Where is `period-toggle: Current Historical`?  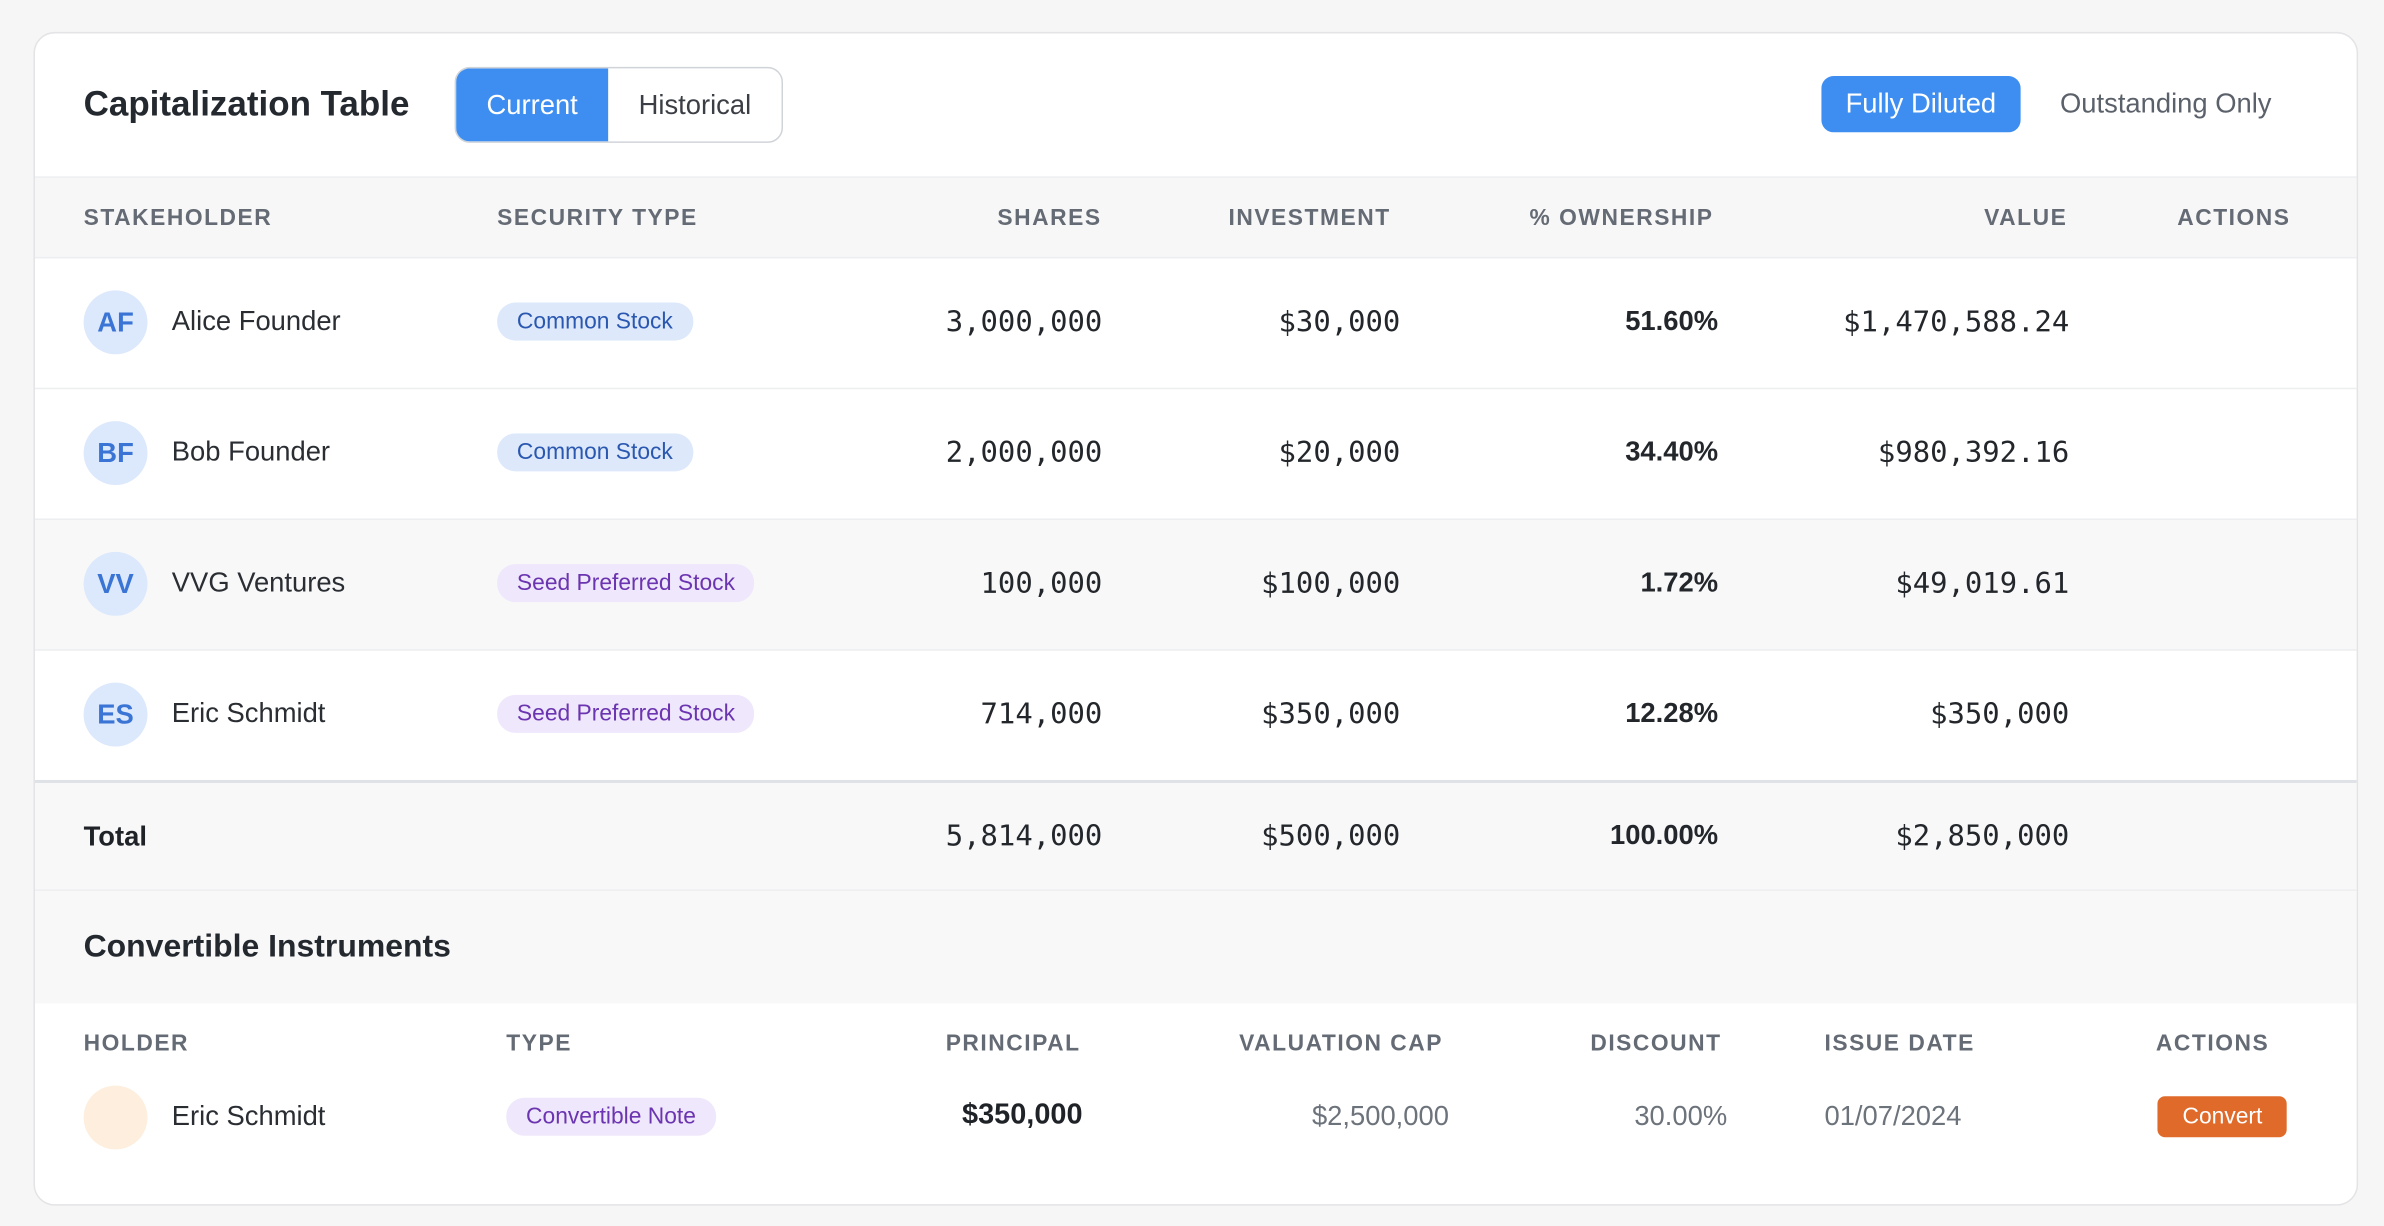 period-toggle: Current Historical is located at coordinates (619, 104).